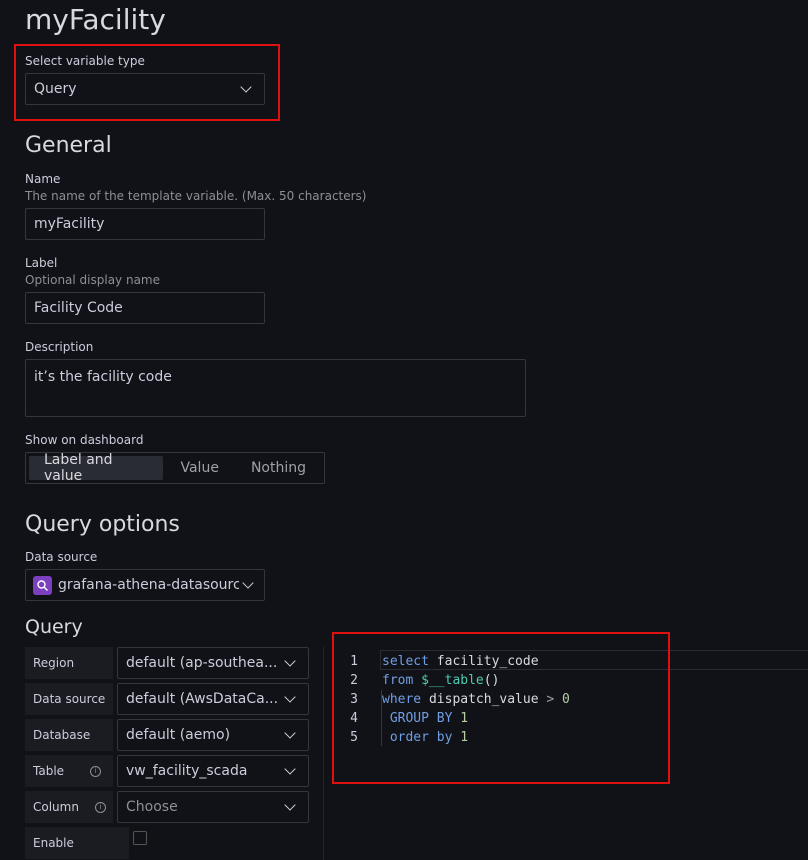 The width and height of the screenshot is (808, 860). I want to click on label-field-description: Optional display name, so click(93, 280).